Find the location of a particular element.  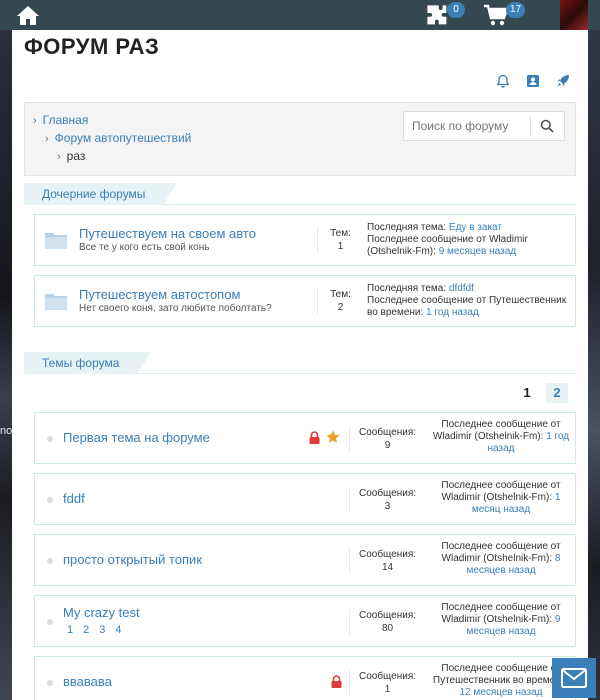

star-icon is located at coordinates (333, 436).